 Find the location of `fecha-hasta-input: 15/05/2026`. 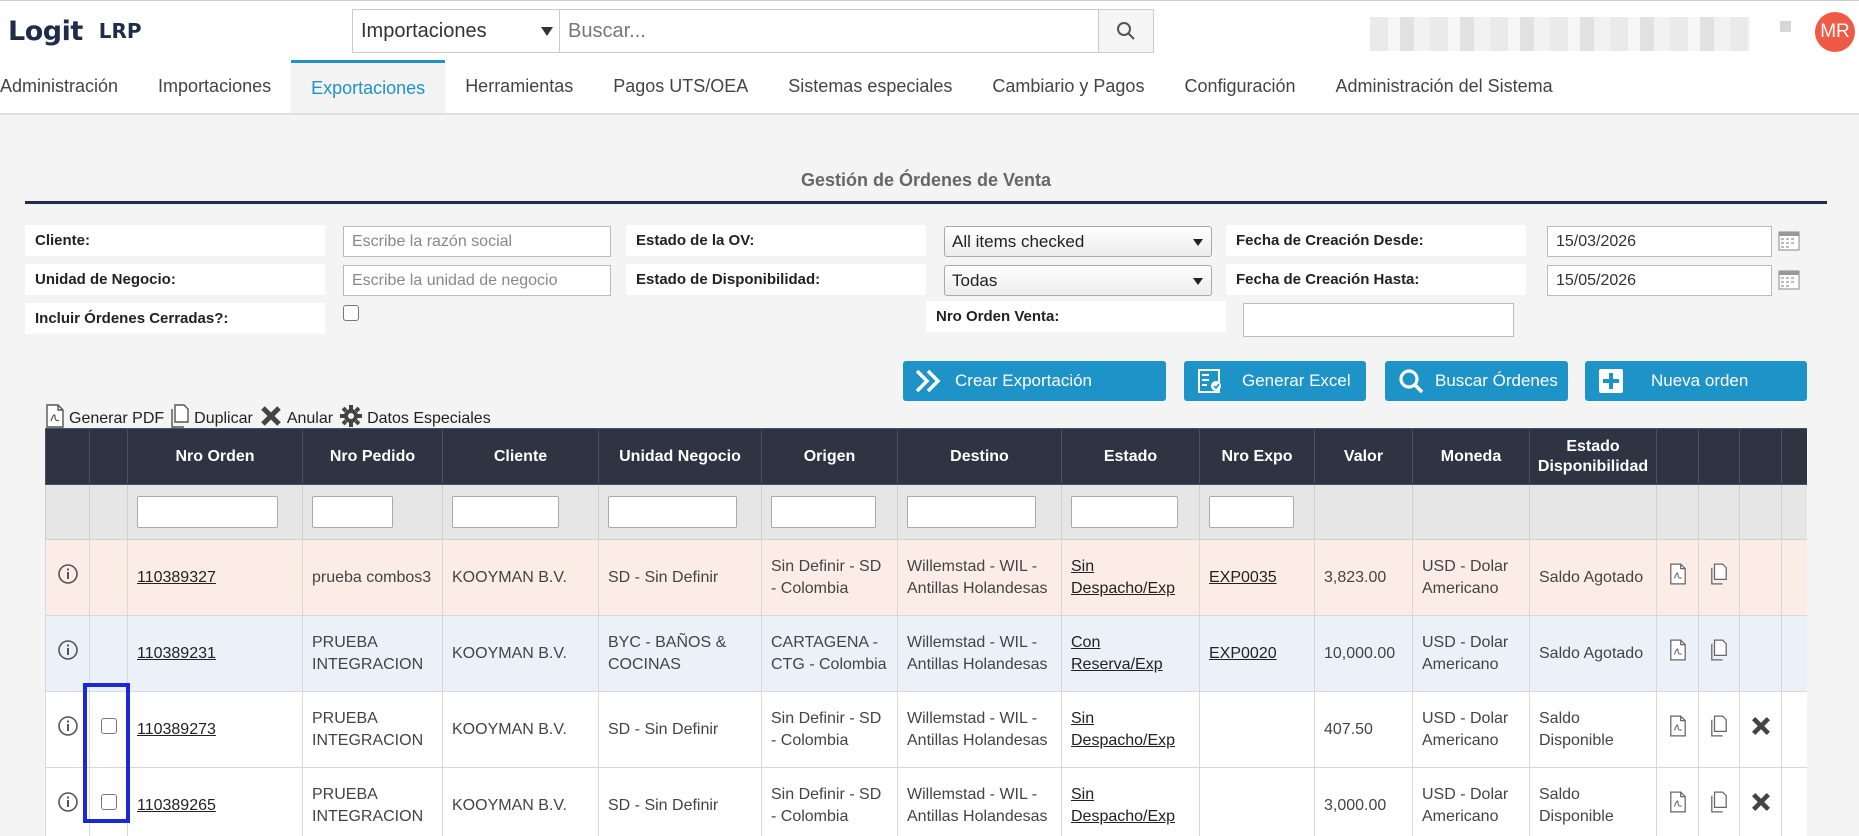

fecha-hasta-input: 15/05/2026 is located at coordinates (1659, 280).